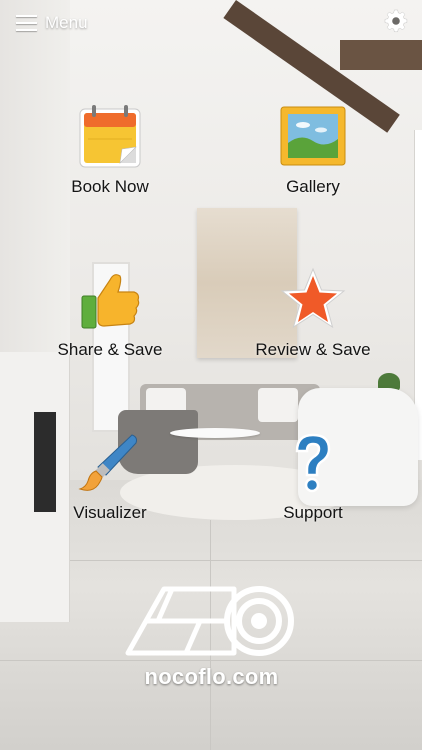 The image size is (422, 750). I want to click on gear-icon, so click(396, 21).